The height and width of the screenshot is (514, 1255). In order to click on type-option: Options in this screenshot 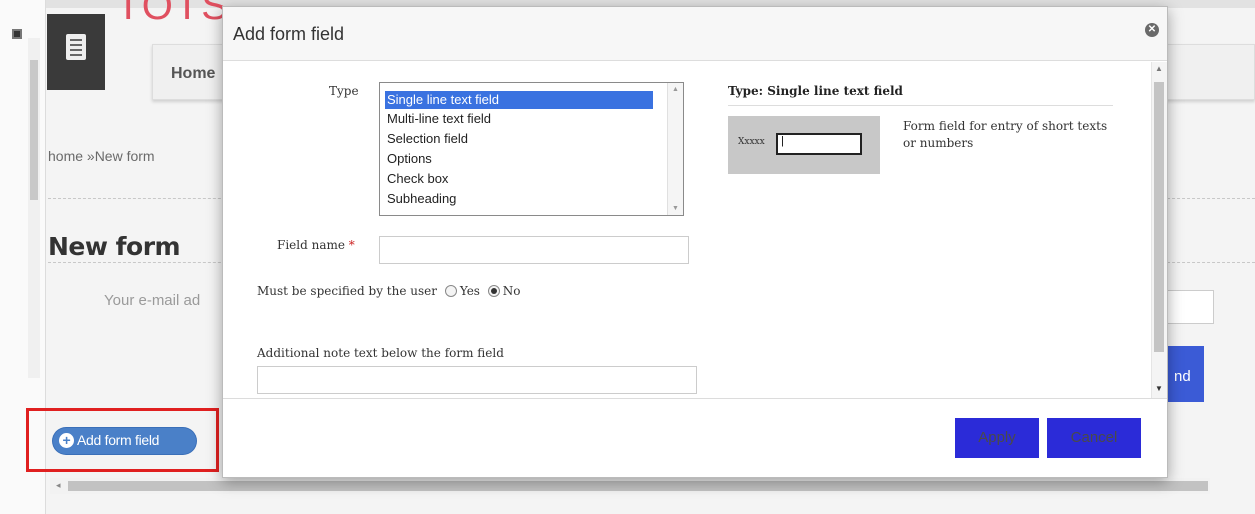, I will do `click(519, 159)`.